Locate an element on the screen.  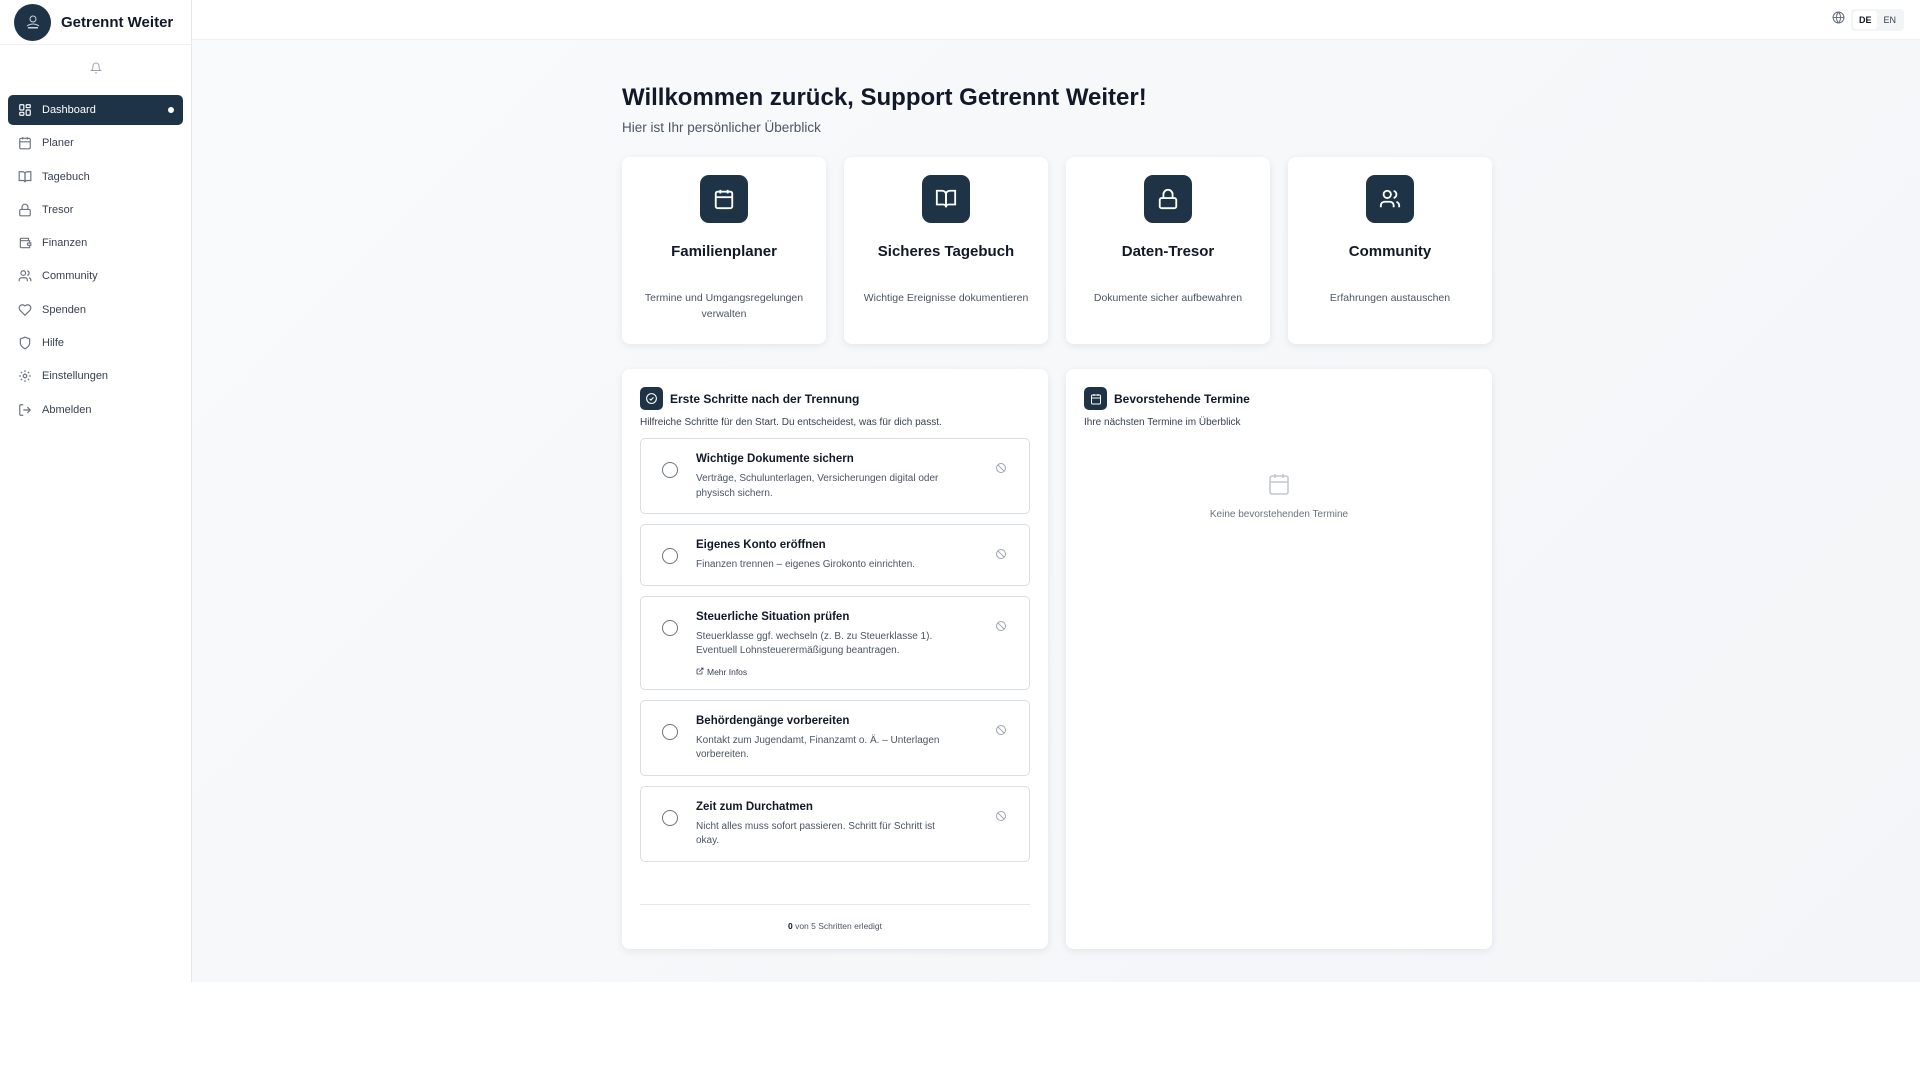
sidebar-item-label: Einstellungen is located at coordinates (75, 376).